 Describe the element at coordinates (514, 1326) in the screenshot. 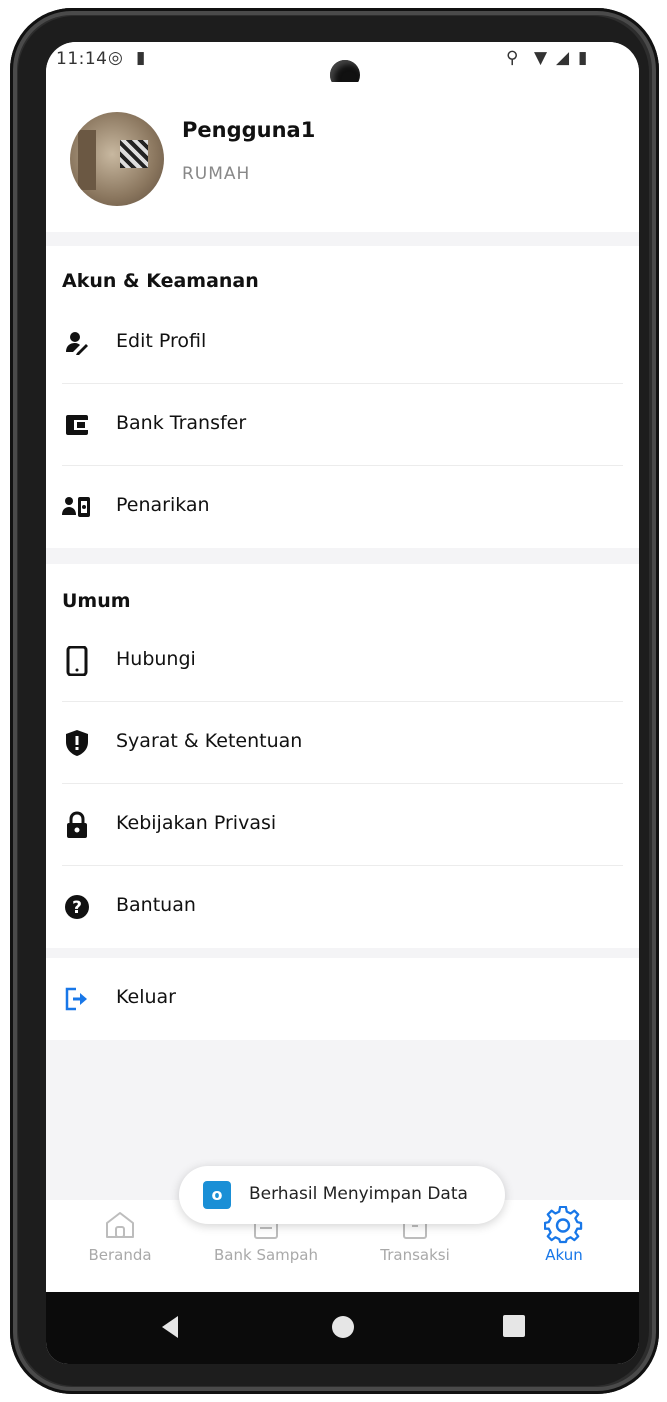

I see `recents-icon` at that location.